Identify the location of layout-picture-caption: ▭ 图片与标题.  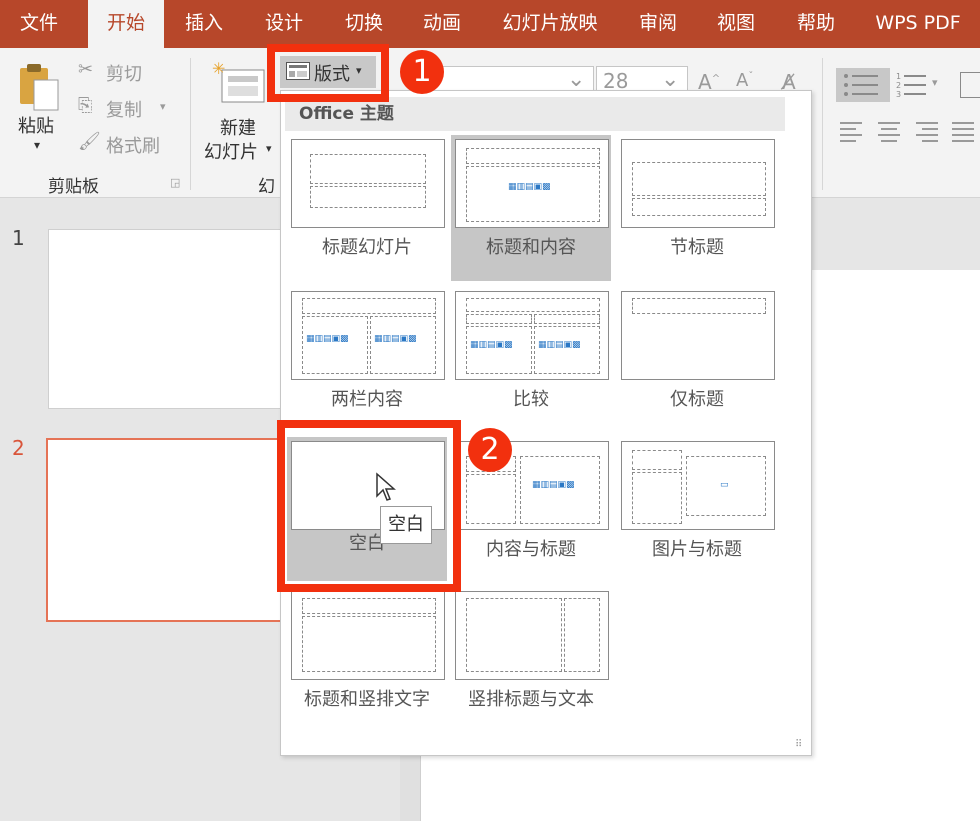
(697, 510).